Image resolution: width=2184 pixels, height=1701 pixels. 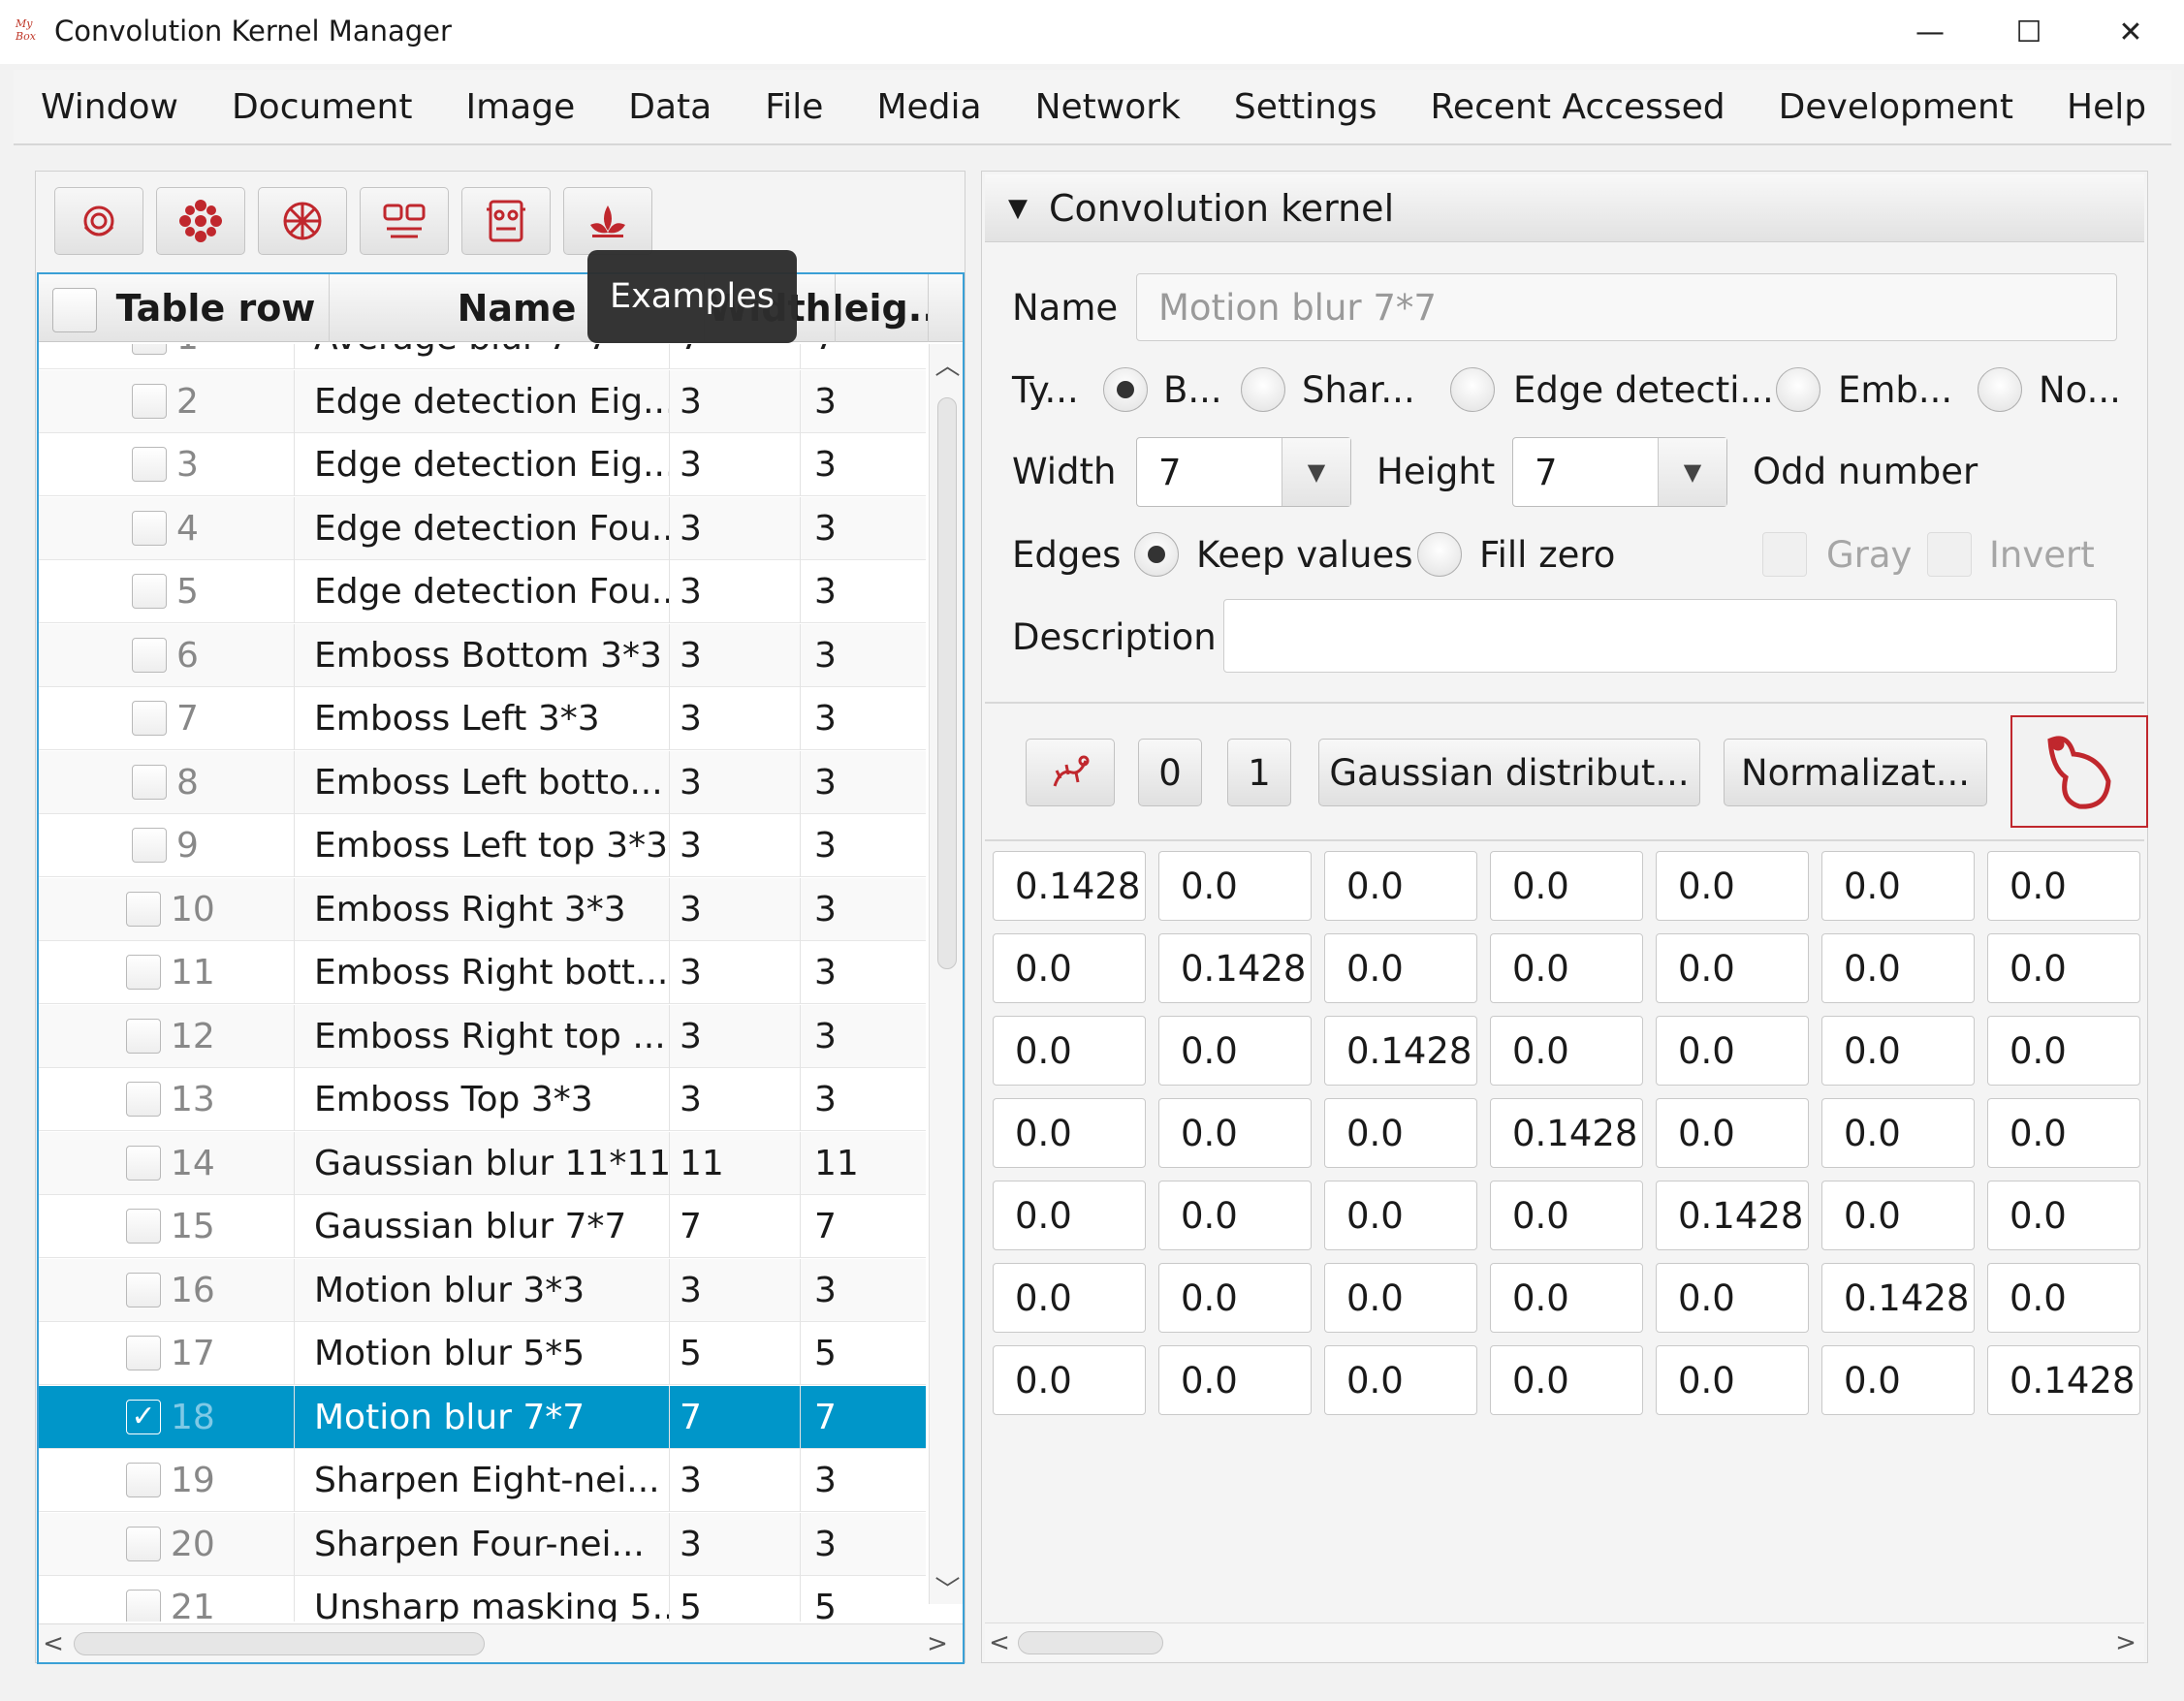 I want to click on table-row: 19 Sharpen Eight-nei... 3 3, so click(x=482, y=1481).